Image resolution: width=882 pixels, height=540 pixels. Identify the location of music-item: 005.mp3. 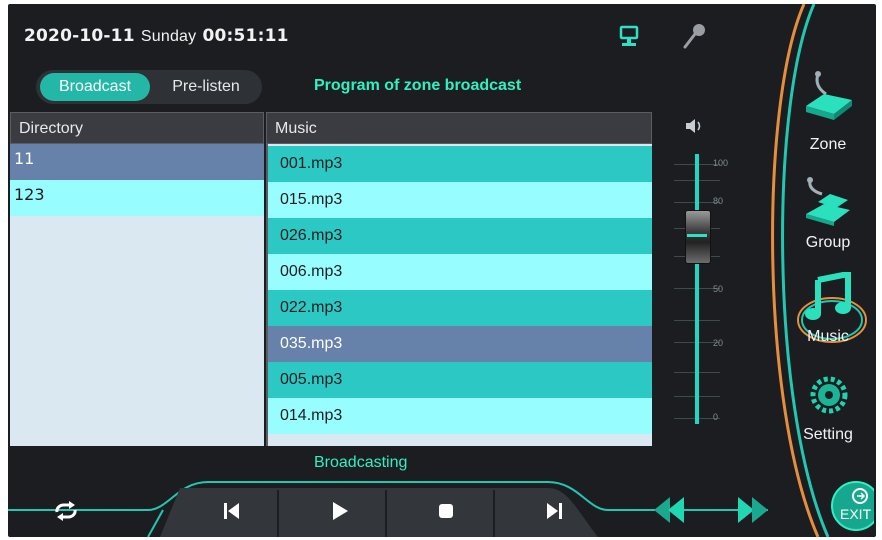
(460, 380).